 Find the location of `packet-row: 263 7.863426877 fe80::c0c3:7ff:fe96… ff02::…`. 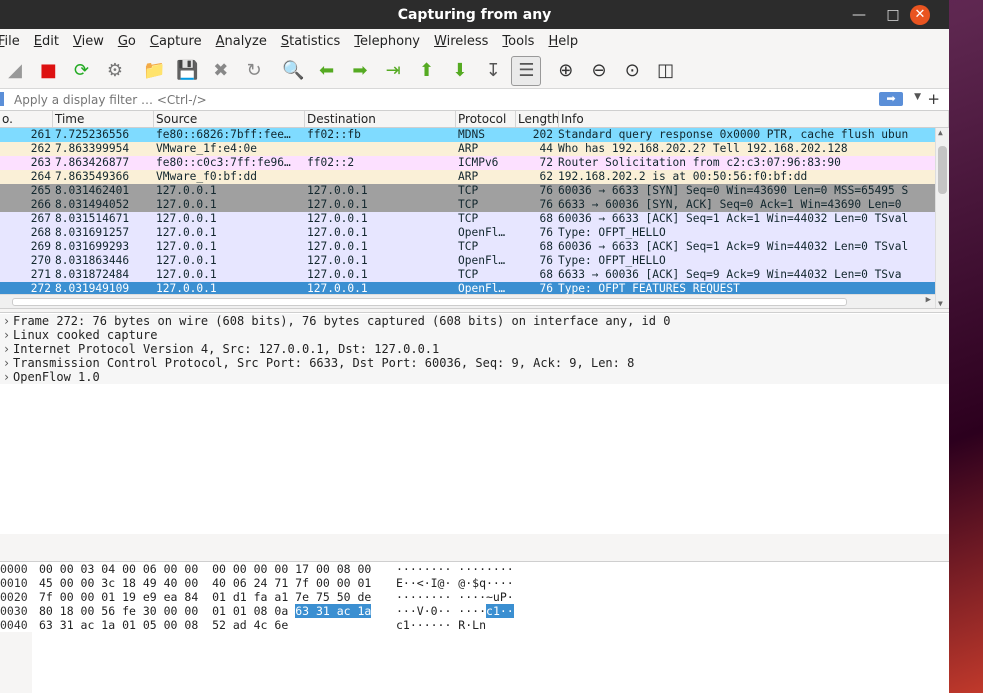

packet-row: 263 7.863426877 fe80::c0c3:7ff:fe96… ff02::… is located at coordinates (474, 163).